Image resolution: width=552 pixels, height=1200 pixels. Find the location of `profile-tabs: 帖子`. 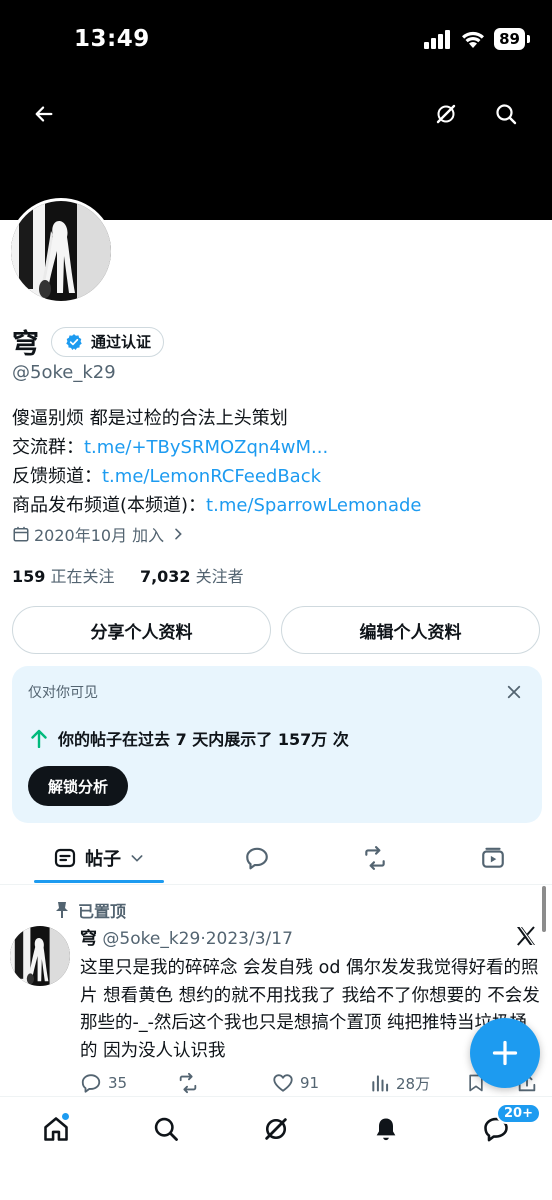

profile-tabs: 帖子 is located at coordinates (276, 859).